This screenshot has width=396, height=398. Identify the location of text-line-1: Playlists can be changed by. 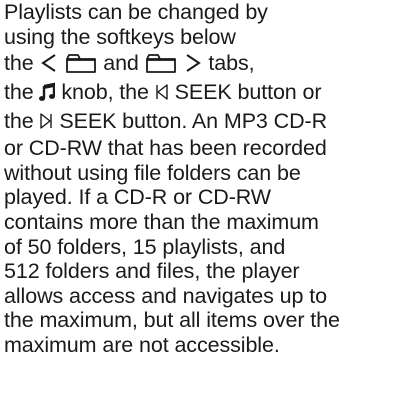
(136, 12).